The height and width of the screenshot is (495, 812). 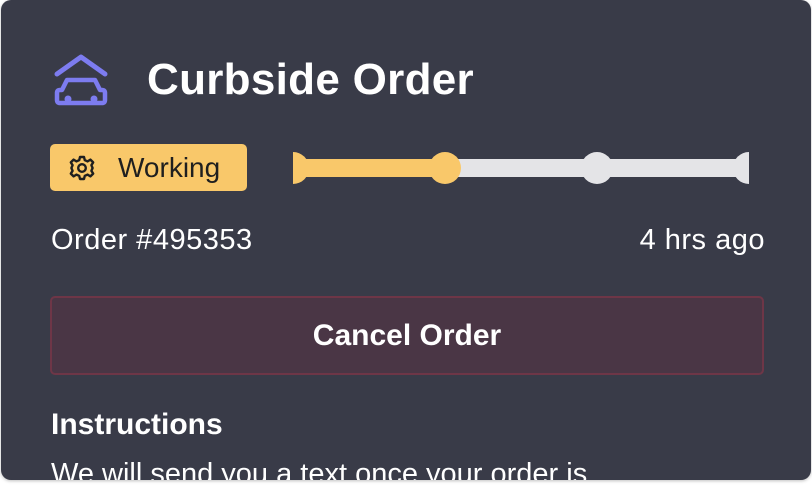 What do you see at coordinates (152, 240) in the screenshot?
I see `order-number: Order #495353` at bounding box center [152, 240].